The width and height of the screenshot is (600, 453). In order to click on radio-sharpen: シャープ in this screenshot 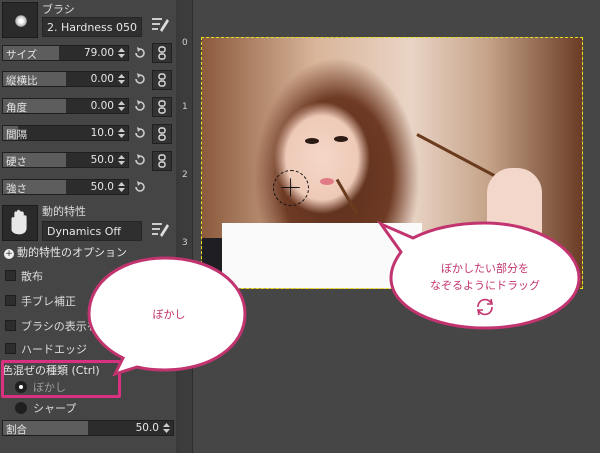, I will do `click(45, 408)`.